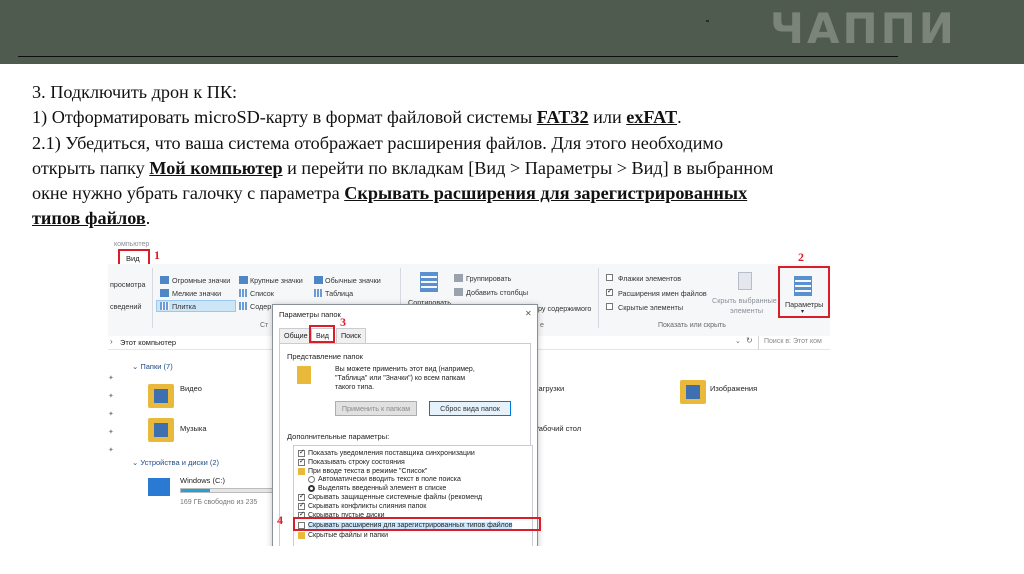 This screenshot has height=574, width=1024. Describe the element at coordinates (219, 502) in the screenshot. I see `drive-free-space: 169 ГБ свободно из 235` at that location.